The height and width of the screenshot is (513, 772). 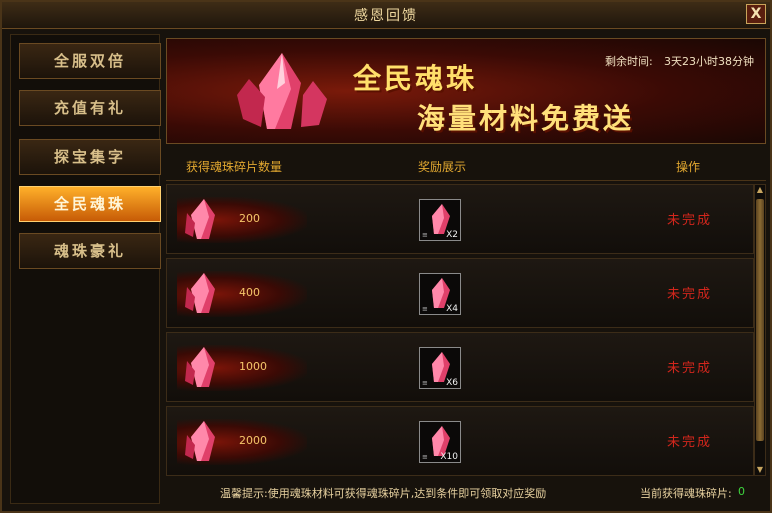 What do you see at coordinates (760, 190) in the screenshot?
I see `scroll-up-arrow-icon: ▲` at bounding box center [760, 190].